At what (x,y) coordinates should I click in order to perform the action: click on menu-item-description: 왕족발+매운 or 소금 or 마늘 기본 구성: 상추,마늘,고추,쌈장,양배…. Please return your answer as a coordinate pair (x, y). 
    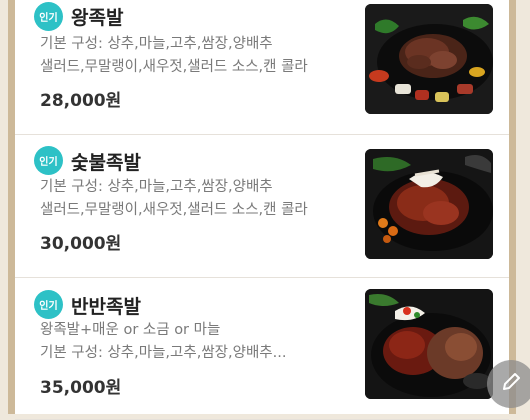
    Looking at the image, I should click on (205, 342).